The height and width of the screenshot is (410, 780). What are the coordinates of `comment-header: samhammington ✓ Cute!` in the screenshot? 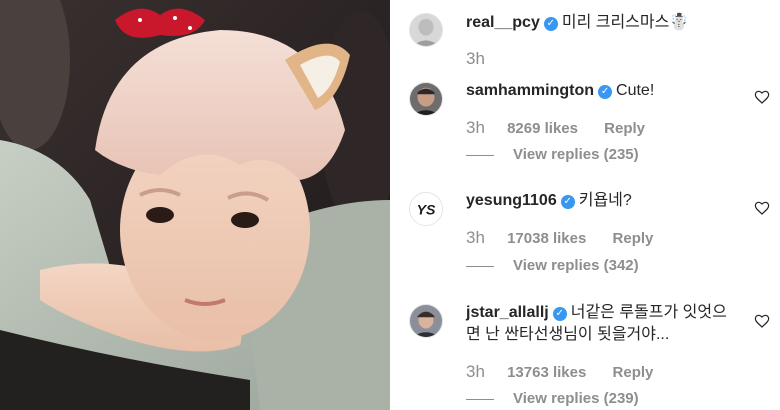 It's located at (603, 91).